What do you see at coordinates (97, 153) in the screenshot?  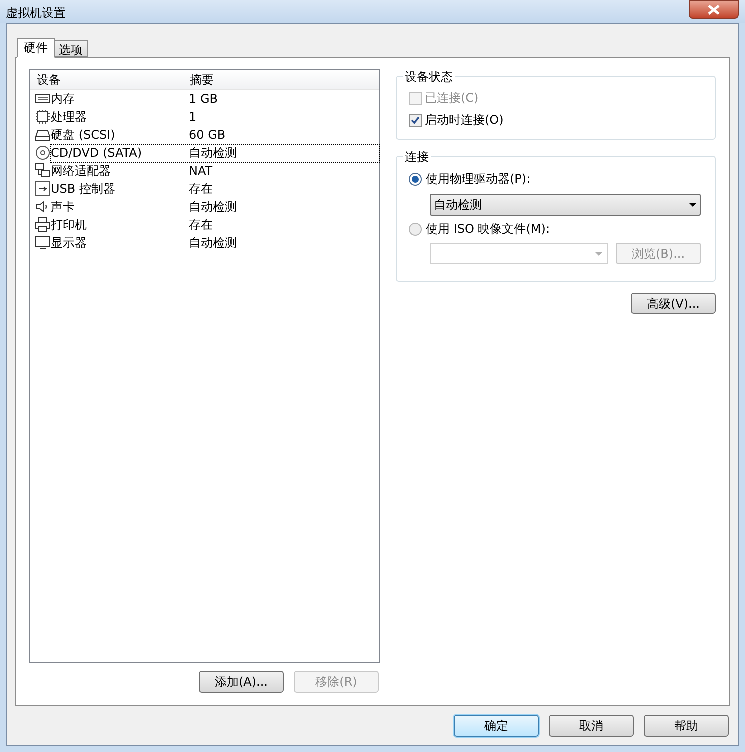 I see `device-name: CD/DVD (SATA)` at bounding box center [97, 153].